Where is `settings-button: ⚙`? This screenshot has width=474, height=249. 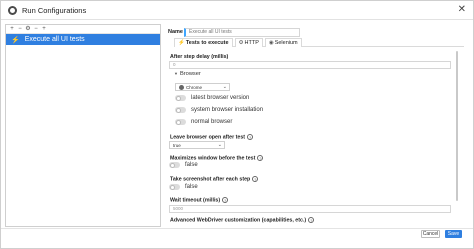 settings-button: ⚙ is located at coordinates (28, 29).